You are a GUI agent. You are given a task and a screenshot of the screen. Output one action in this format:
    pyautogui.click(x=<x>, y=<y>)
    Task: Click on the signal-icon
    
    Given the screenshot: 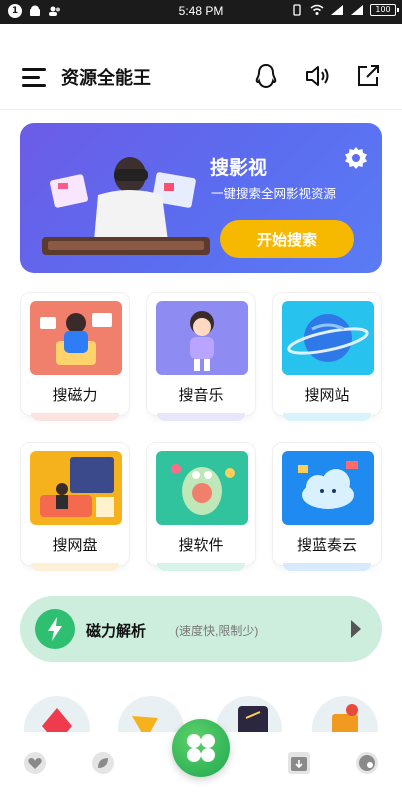 What is the action you would take?
    pyautogui.click(x=337, y=10)
    